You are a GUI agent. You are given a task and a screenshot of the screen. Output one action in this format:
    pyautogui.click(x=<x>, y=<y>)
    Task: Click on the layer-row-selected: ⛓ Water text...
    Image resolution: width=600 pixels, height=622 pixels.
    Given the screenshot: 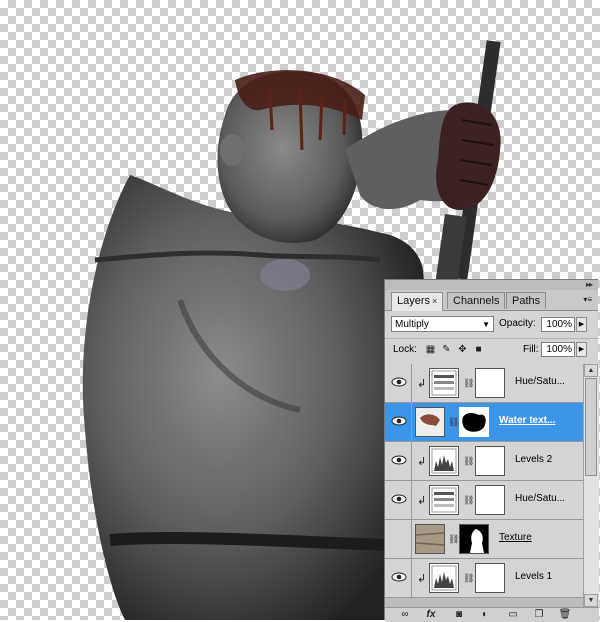 What is the action you would take?
    pyautogui.click(x=484, y=422)
    